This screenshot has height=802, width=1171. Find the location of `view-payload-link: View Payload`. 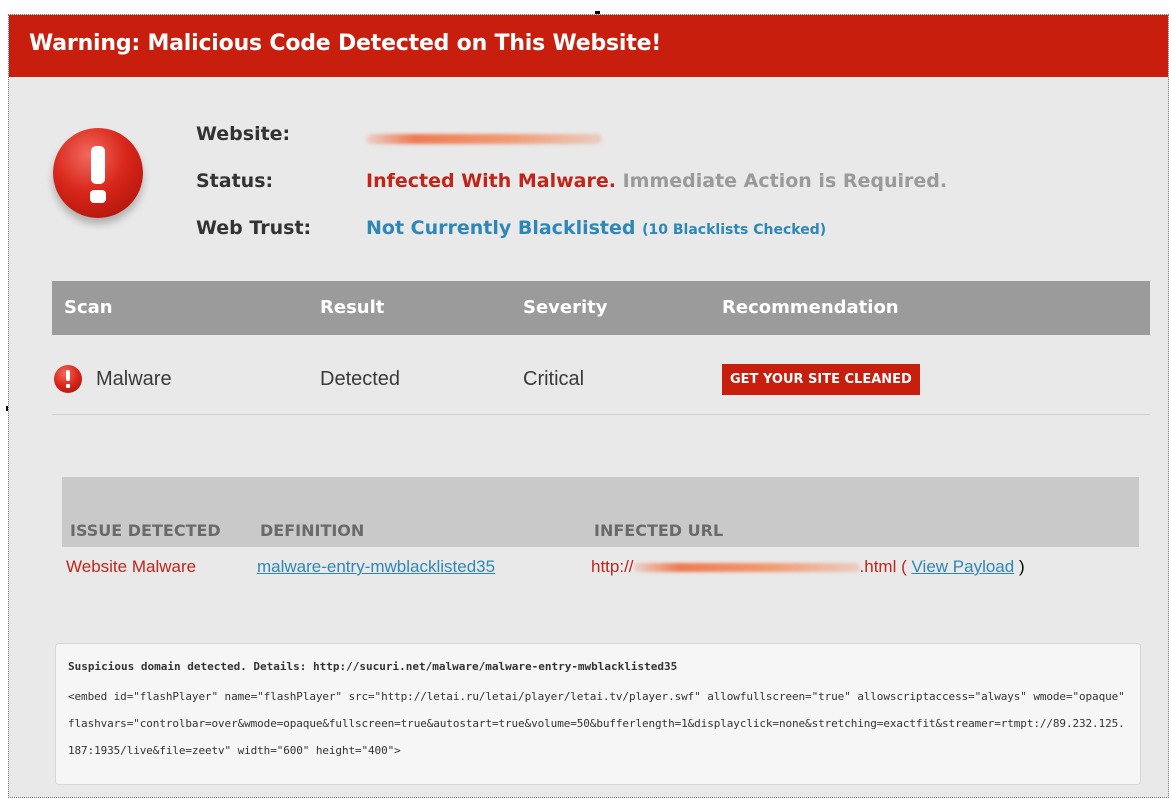

view-payload-link: View Payload is located at coordinates (963, 566).